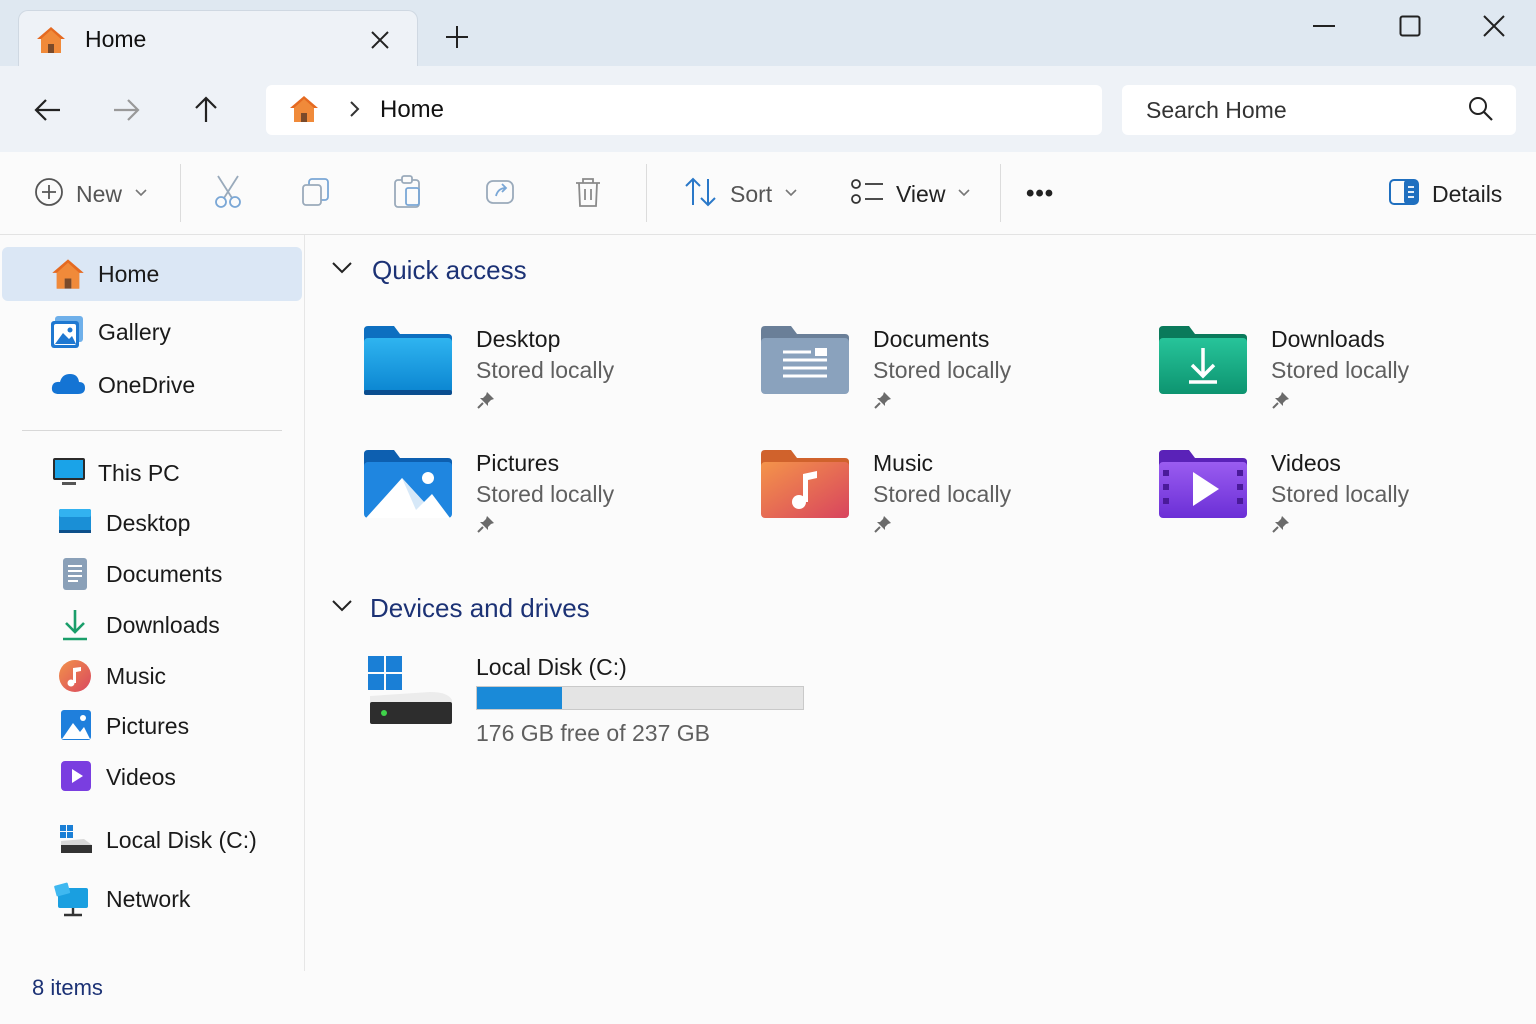  I want to click on address-bar: Home, so click(684, 110).